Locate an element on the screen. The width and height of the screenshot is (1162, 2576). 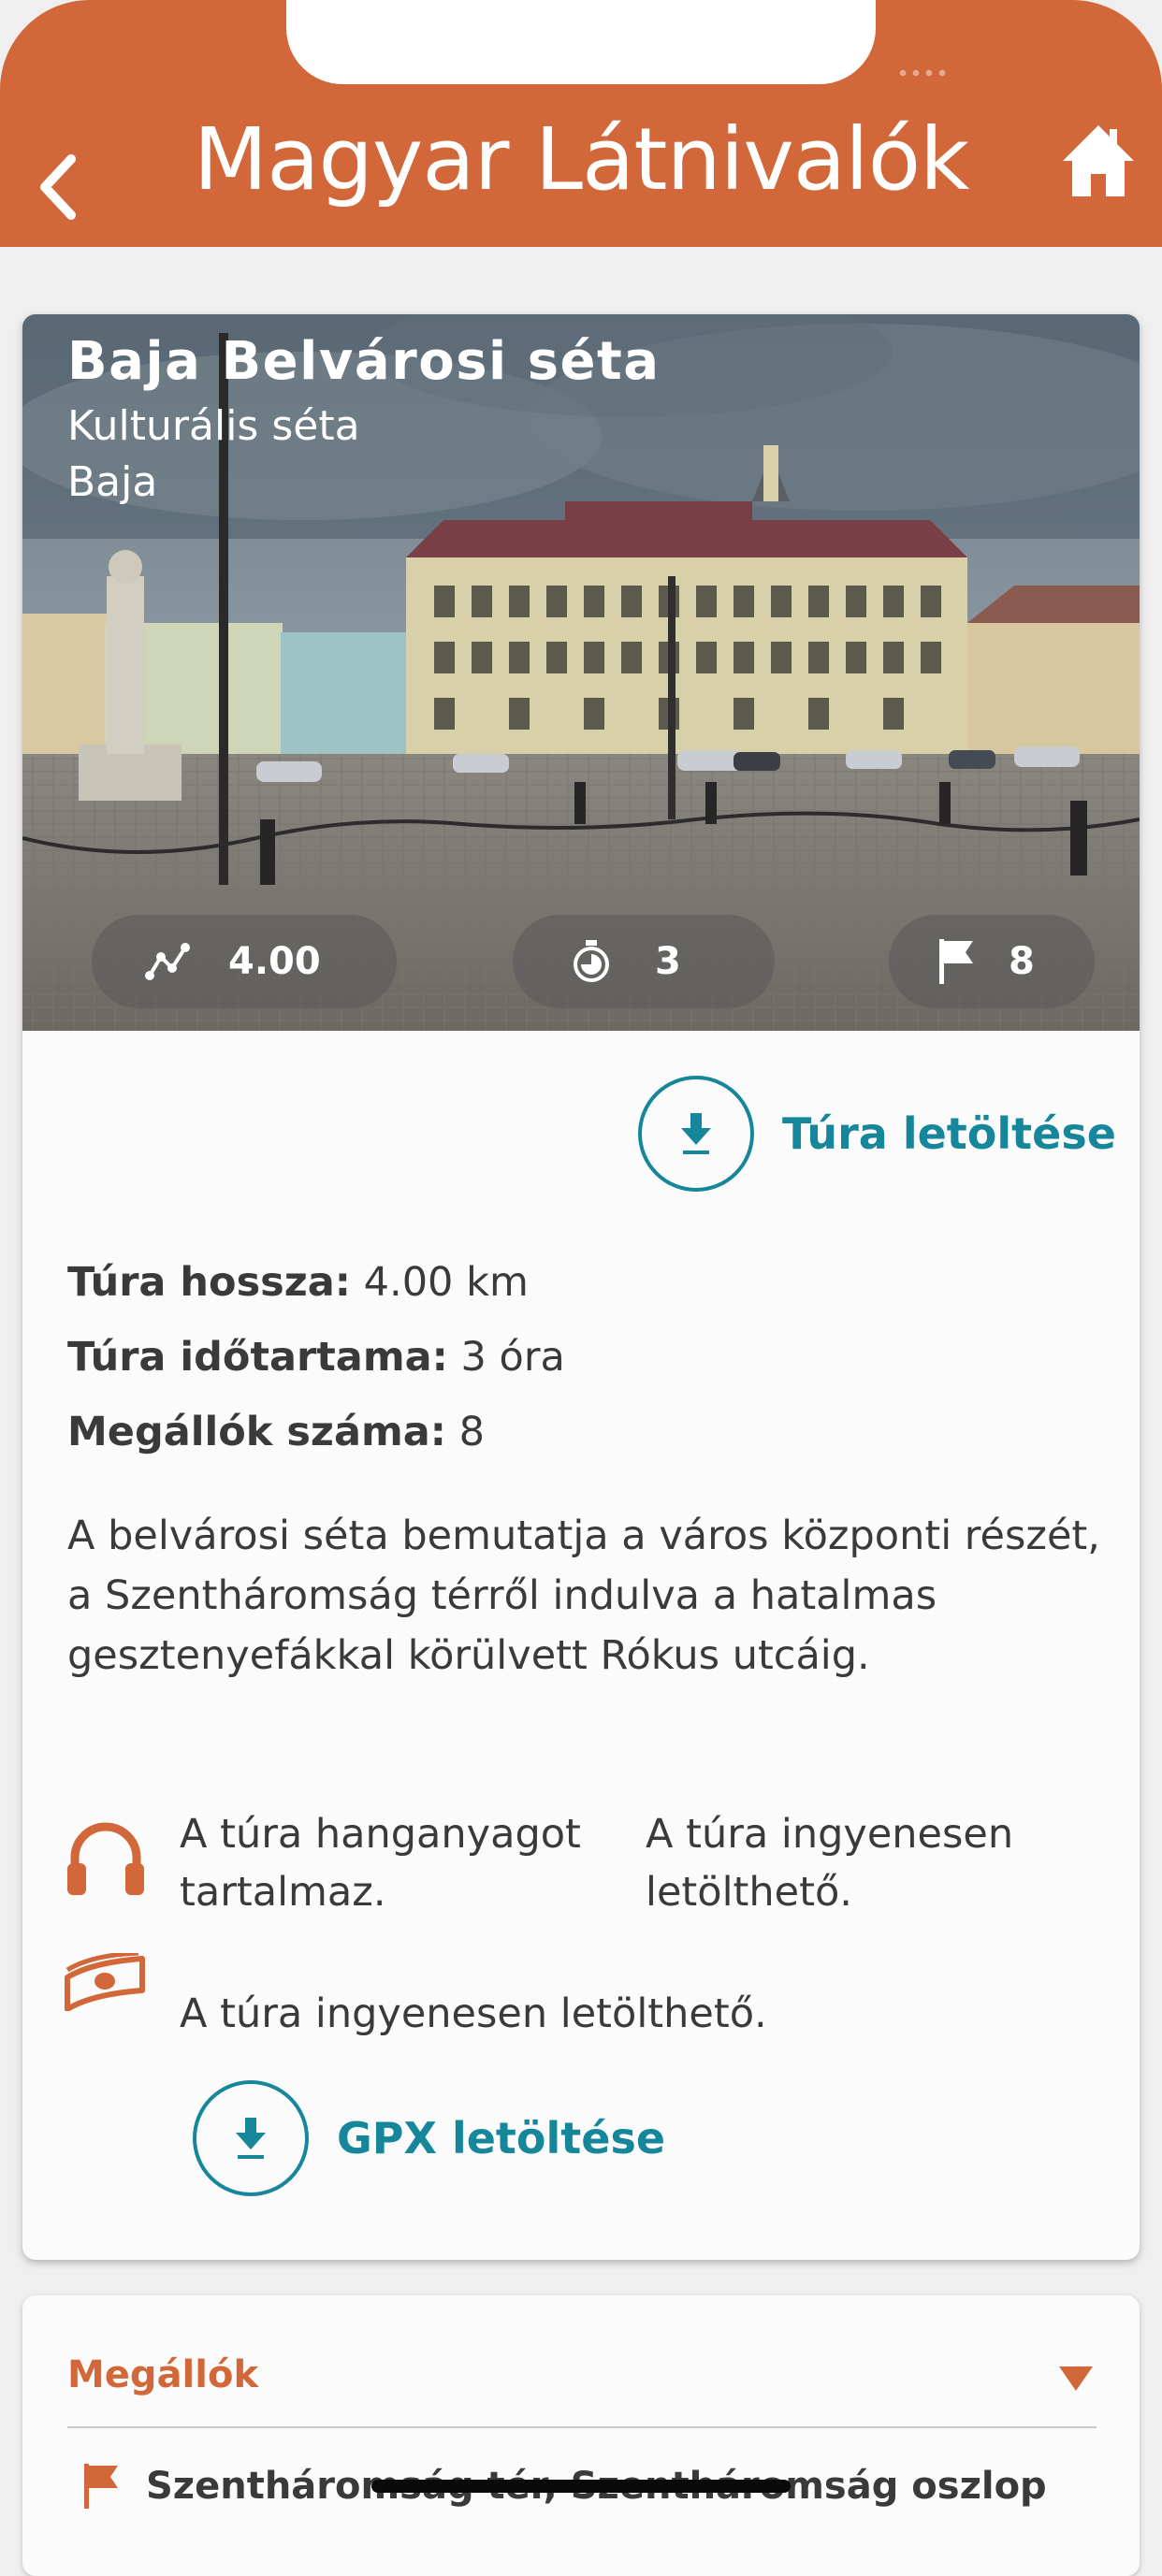
distance-value: 4.00 is located at coordinates (274, 962).